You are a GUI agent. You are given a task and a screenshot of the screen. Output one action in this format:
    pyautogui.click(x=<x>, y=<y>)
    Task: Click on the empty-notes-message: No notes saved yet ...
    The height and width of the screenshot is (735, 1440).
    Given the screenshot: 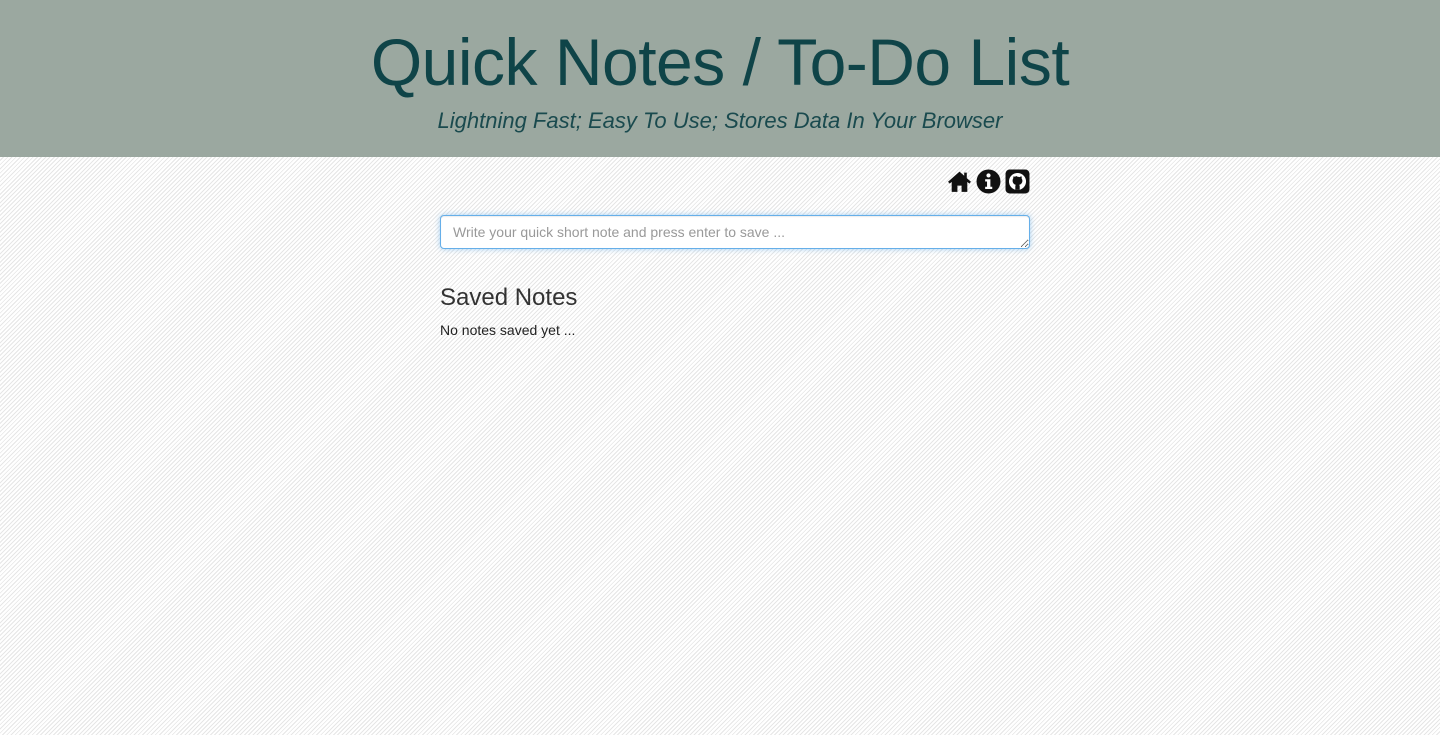 What is the action you would take?
    pyautogui.click(x=508, y=330)
    